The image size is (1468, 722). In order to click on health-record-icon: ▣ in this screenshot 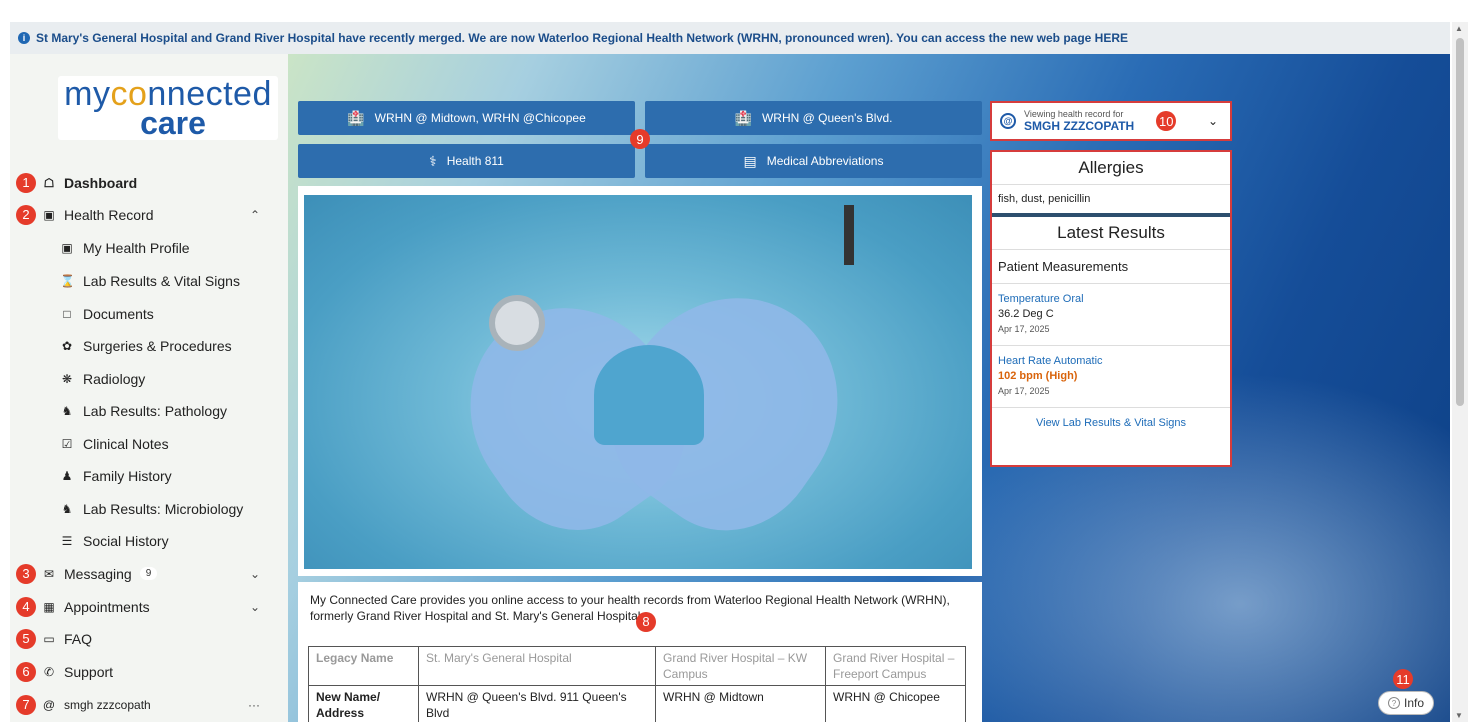, I will do `click(49, 214)`.